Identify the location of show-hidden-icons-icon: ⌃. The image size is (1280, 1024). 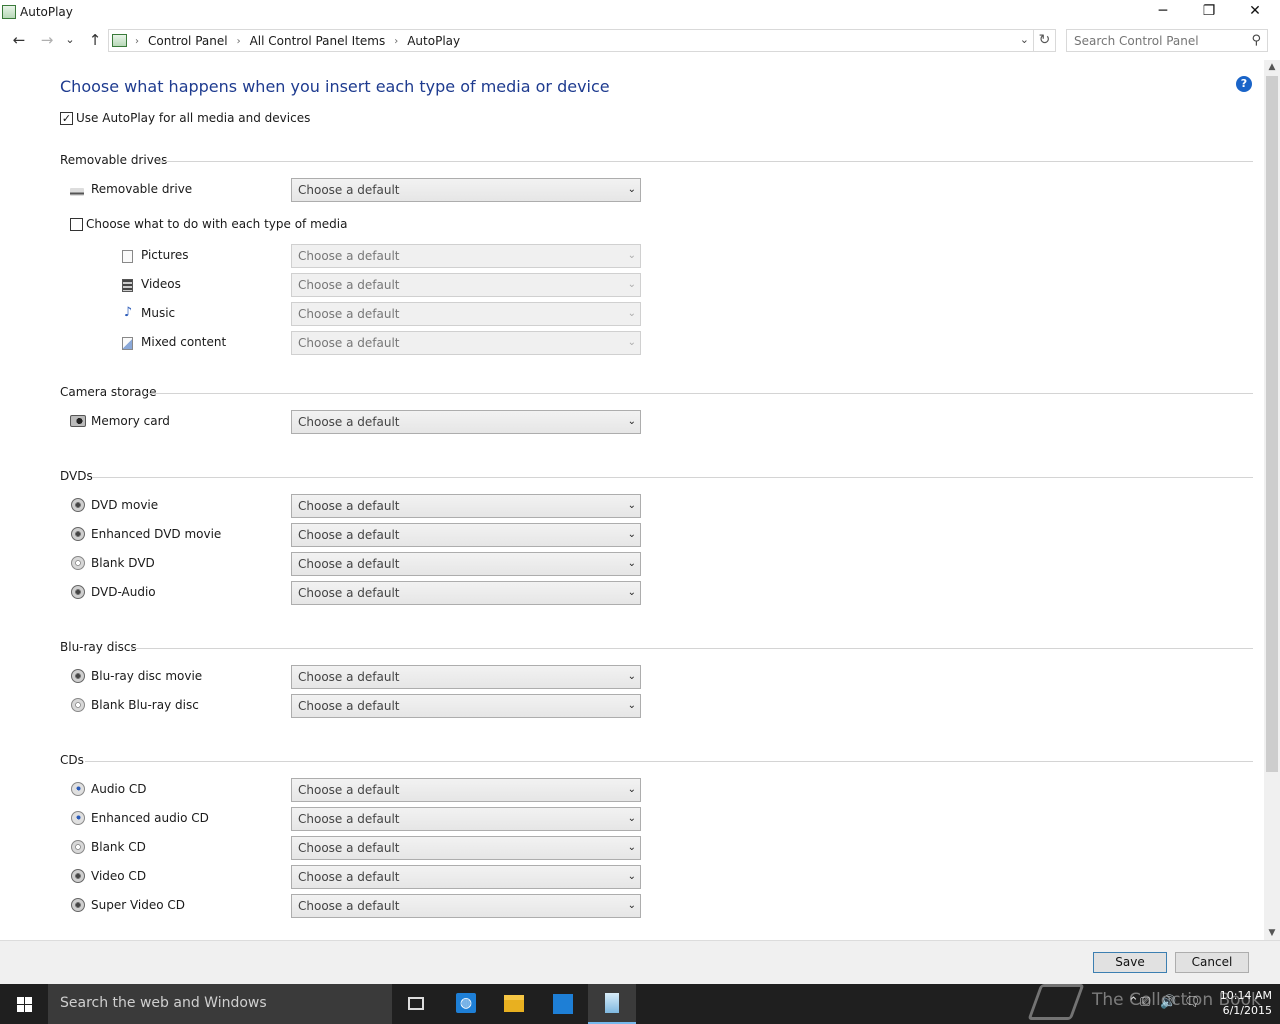
(1133, 1002).